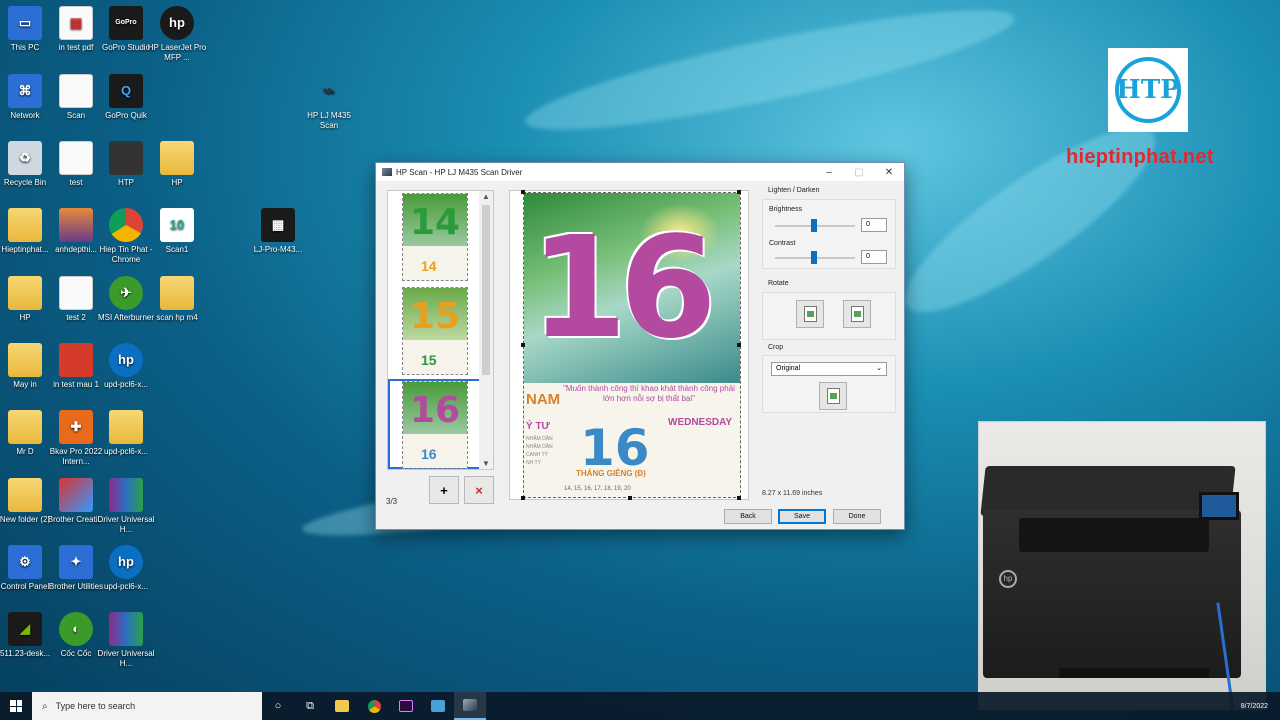  Describe the element at coordinates (611, 473) in the screenshot. I see `calendar-lunar-month: THÁNG GIÊNG (Đ)` at that location.